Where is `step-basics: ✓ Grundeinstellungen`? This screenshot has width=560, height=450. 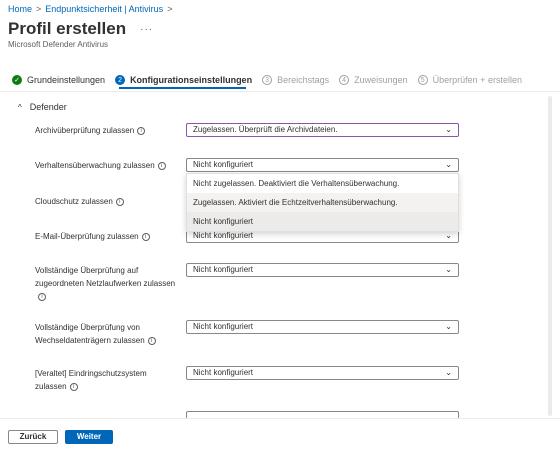
step-basics: ✓ Grundeinstellungen is located at coordinates (58, 80).